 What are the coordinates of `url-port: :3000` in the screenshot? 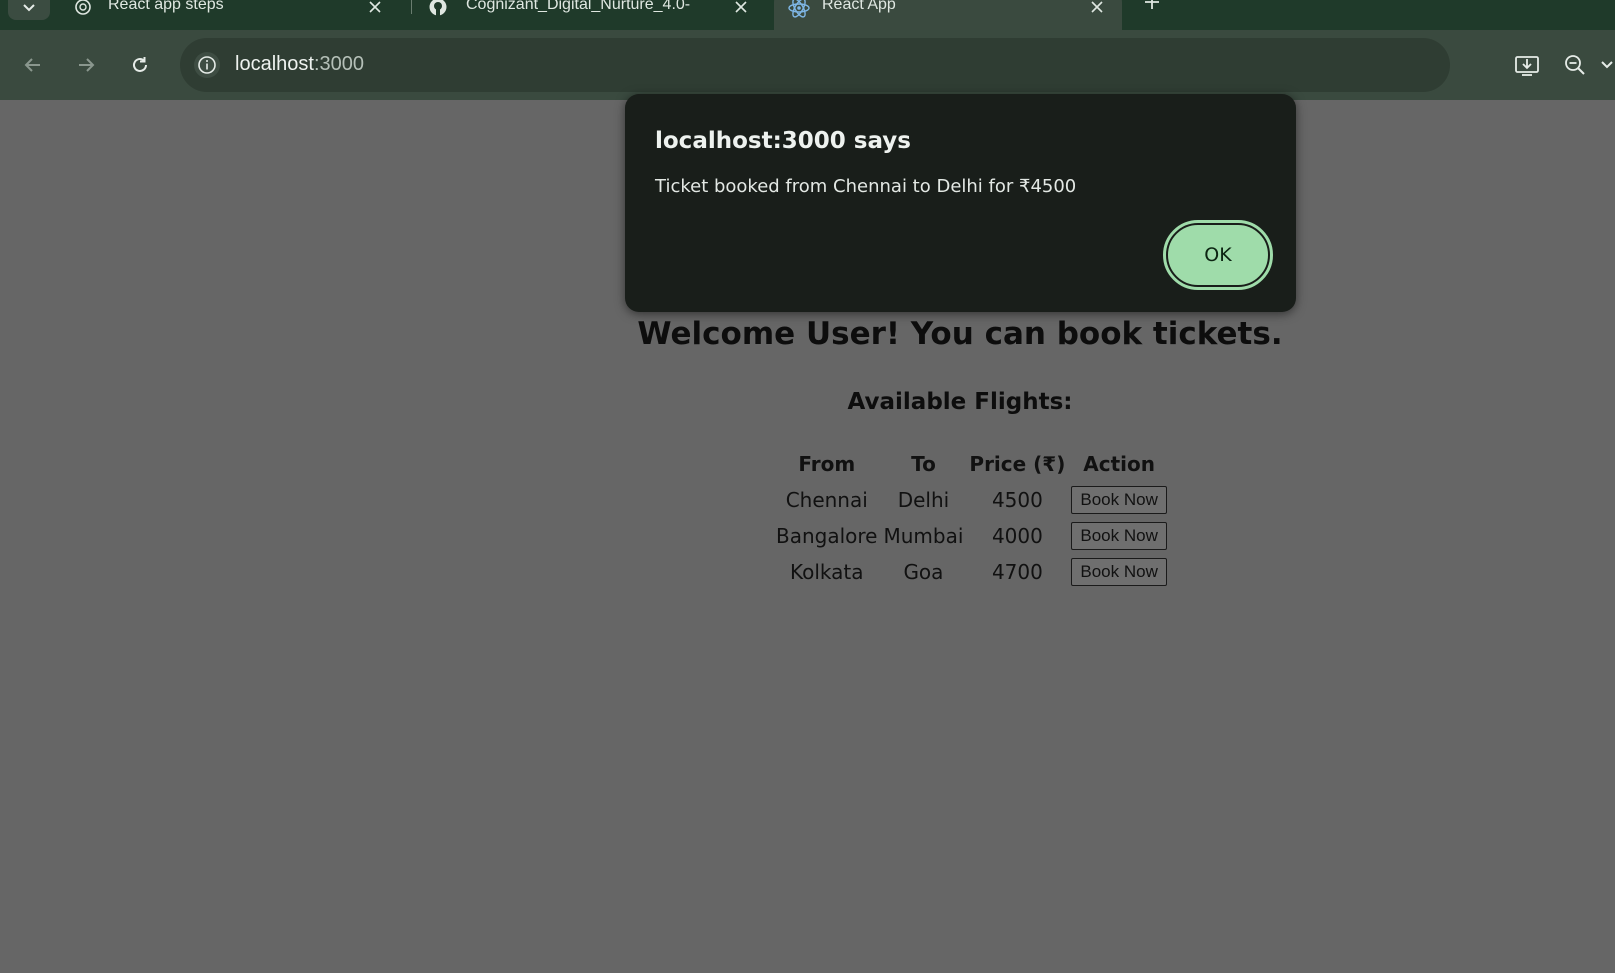 It's located at (338, 64).